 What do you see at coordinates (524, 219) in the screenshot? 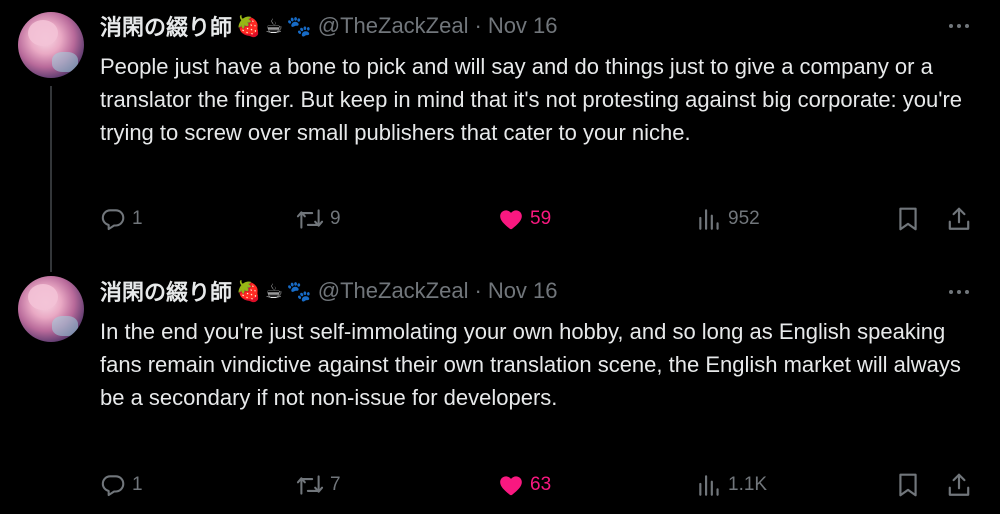
I see `like-button: 59` at bounding box center [524, 219].